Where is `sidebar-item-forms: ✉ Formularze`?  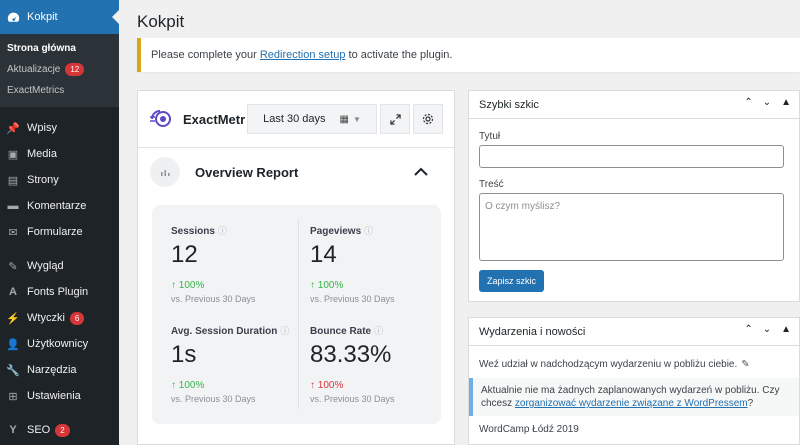 sidebar-item-forms: ✉ Formularze is located at coordinates (59, 232).